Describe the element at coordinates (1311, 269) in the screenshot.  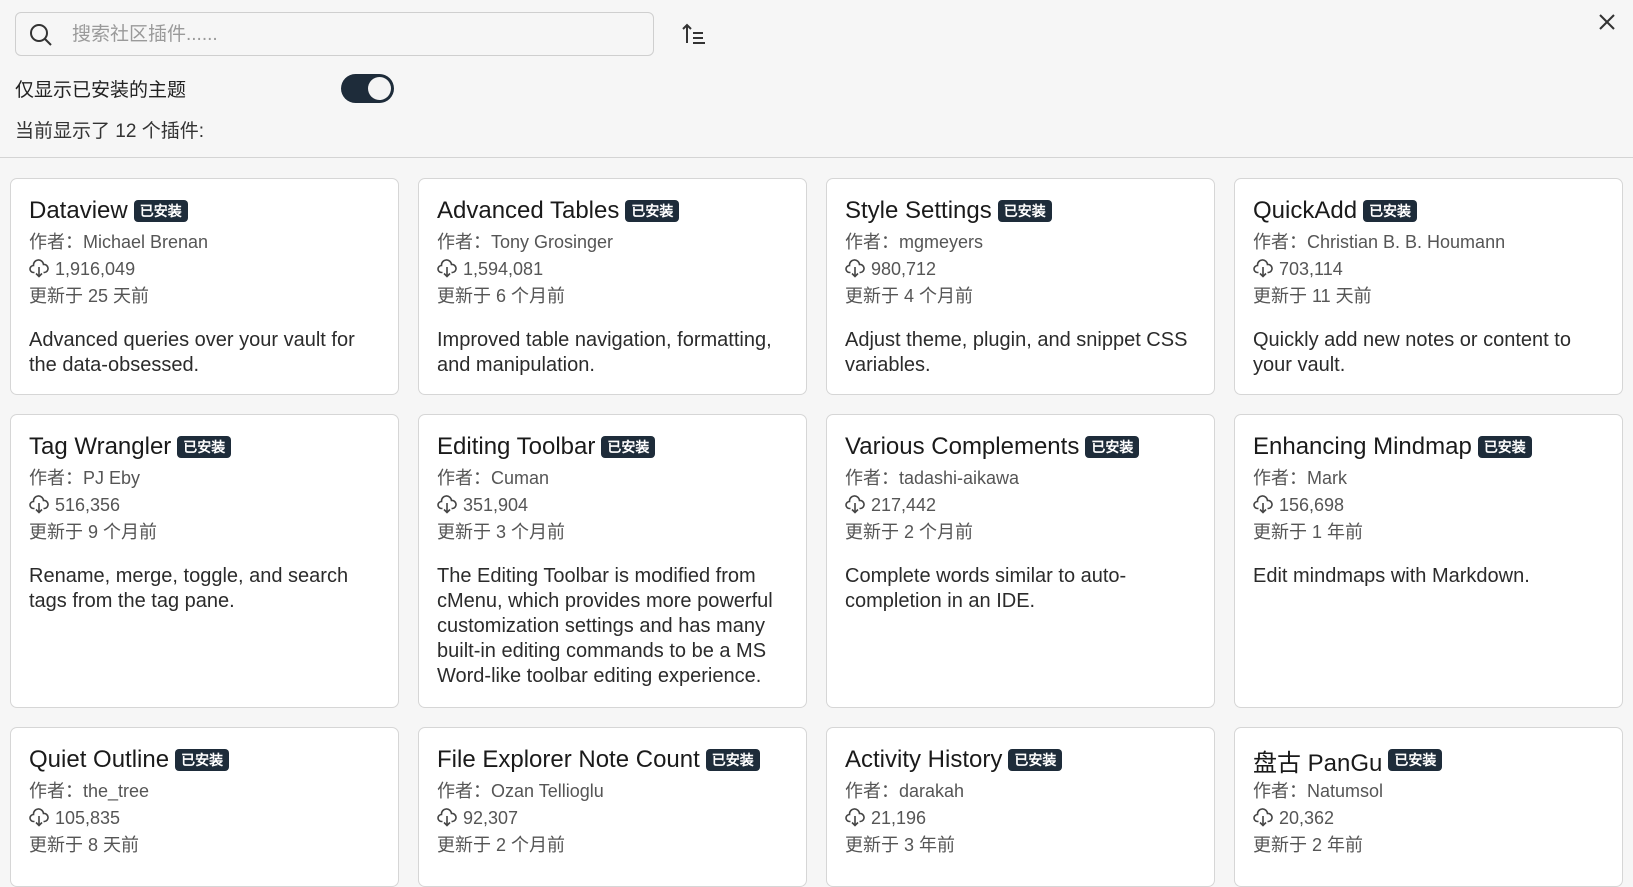
I see `download-count: 703,114` at that location.